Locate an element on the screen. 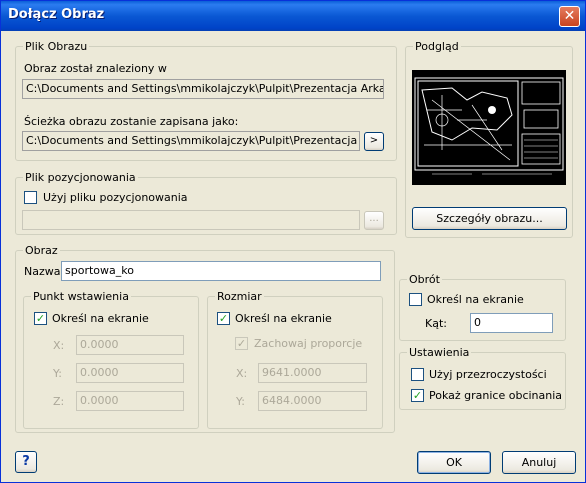 The width and height of the screenshot is (586, 483). angle-input: 0 is located at coordinates (511, 323).